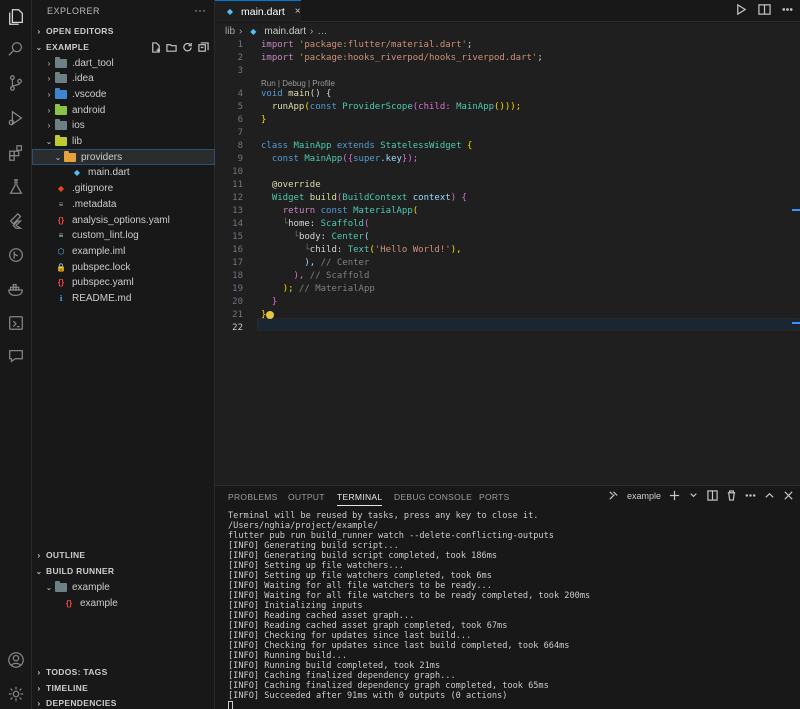  Describe the element at coordinates (298, 83) in the screenshot. I see `codelens-run-debug: Run | Debug | Profile` at that location.